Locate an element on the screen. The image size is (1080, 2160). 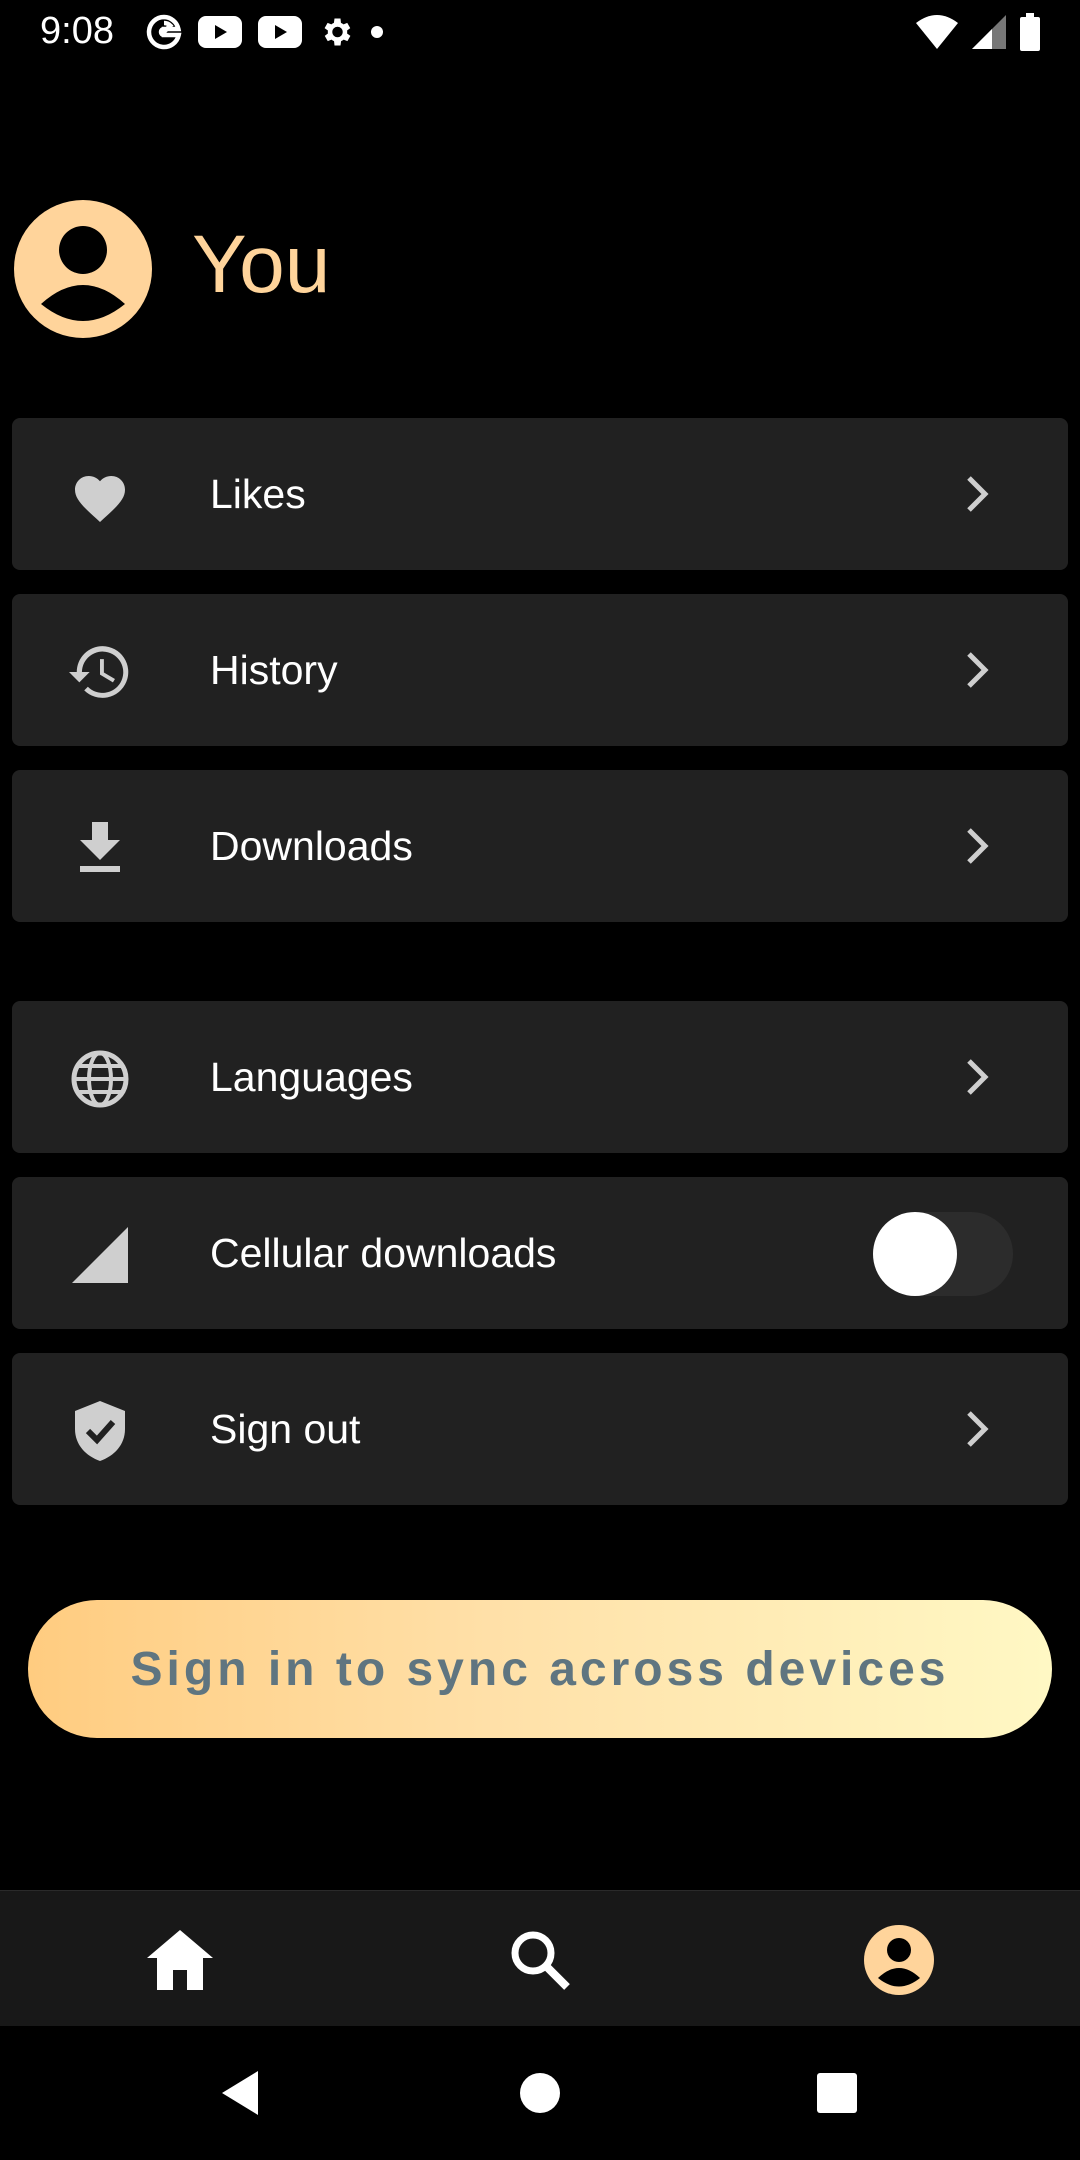
home-circle-icon is located at coordinates (540, 2093).